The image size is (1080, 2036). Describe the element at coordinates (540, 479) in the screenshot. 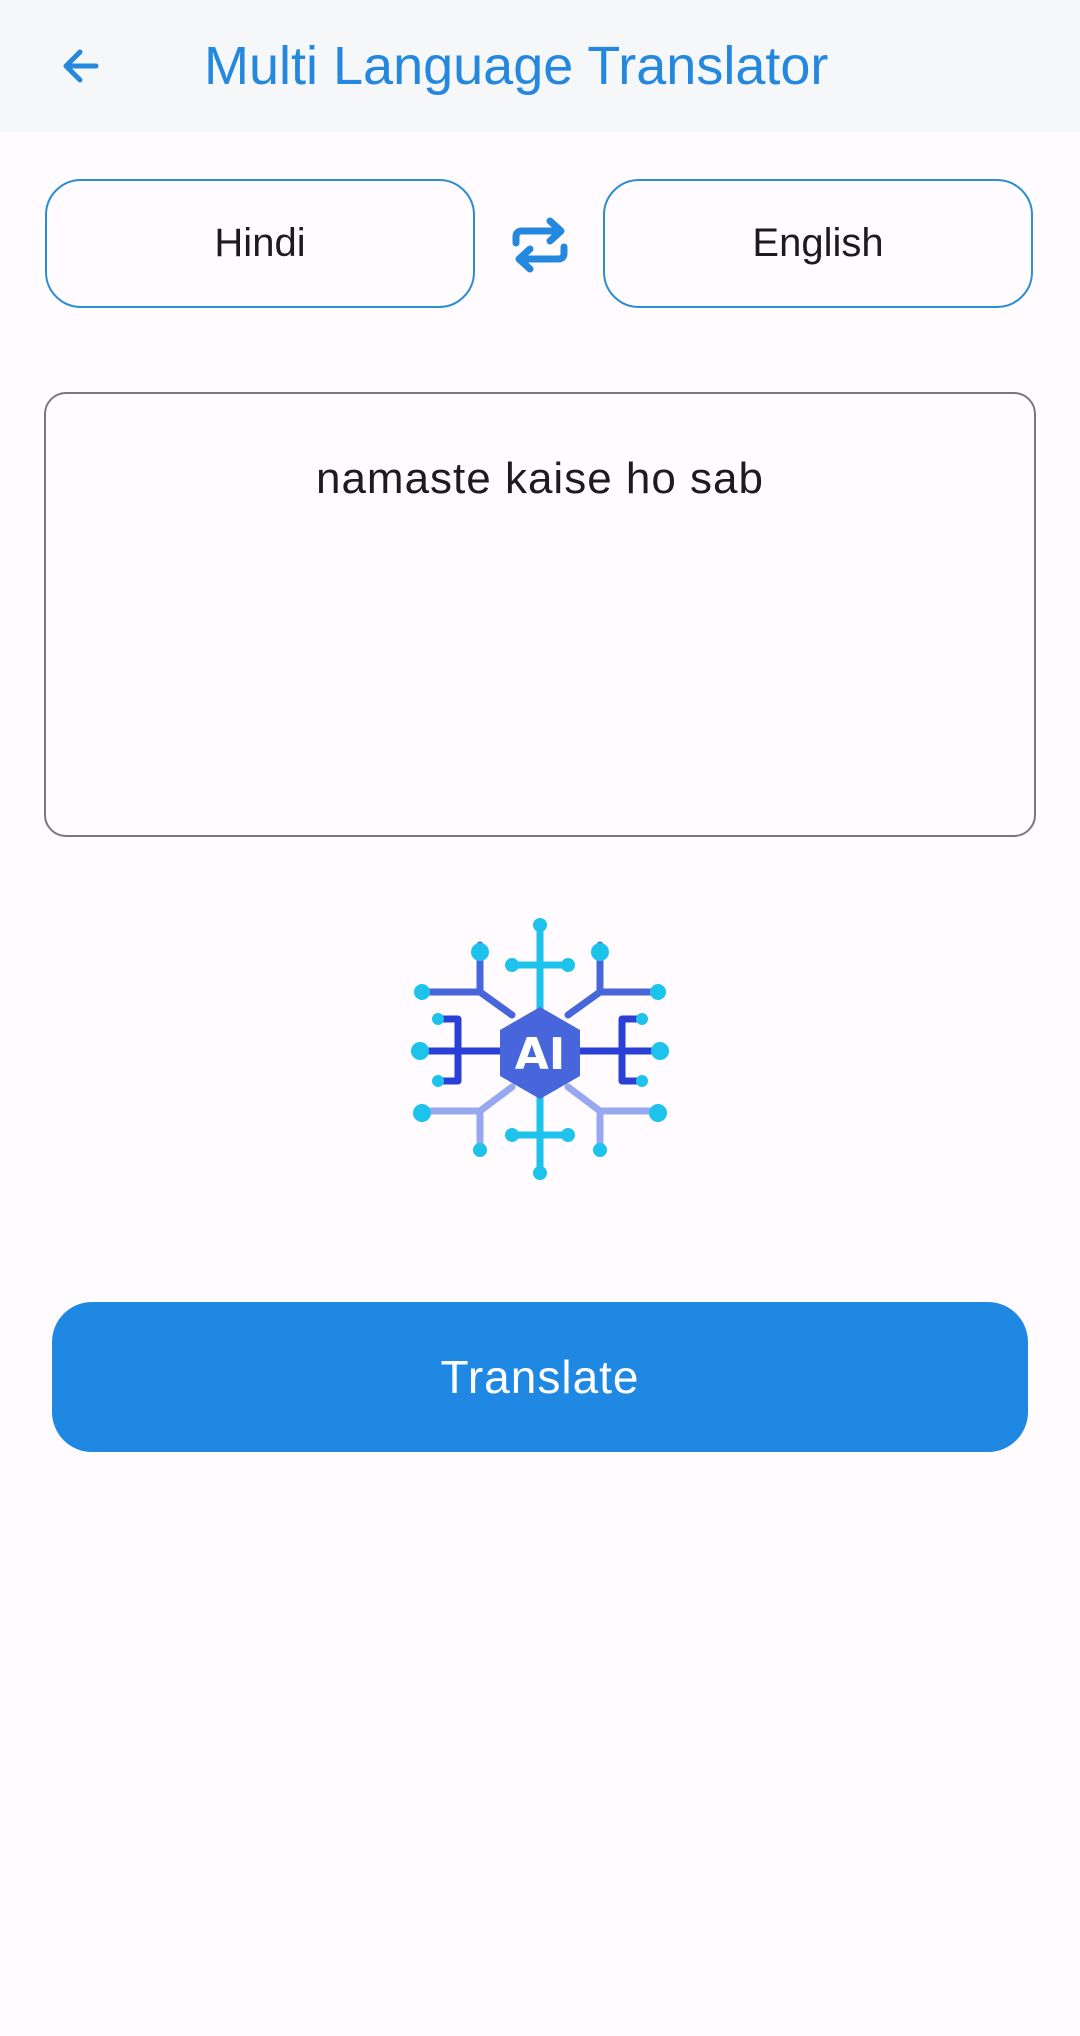

I see `input-text: namaste kaise ho sab` at that location.